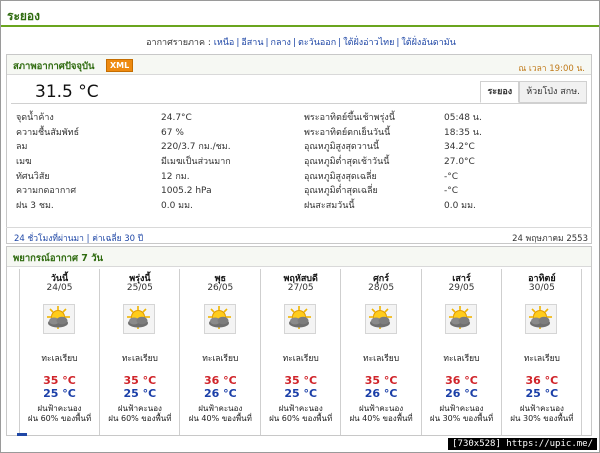 The image size is (600, 453). What do you see at coordinates (349, 118) in the screenshot?
I see `detail-label: พระอาทิตย์ขึ้นเช้าพรุ่งนี้` at bounding box center [349, 118].